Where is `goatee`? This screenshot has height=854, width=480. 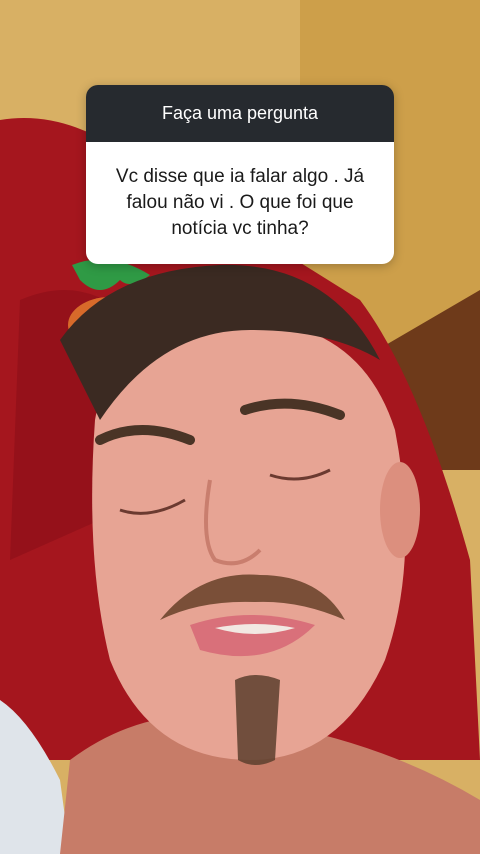
goatee is located at coordinates (257, 720).